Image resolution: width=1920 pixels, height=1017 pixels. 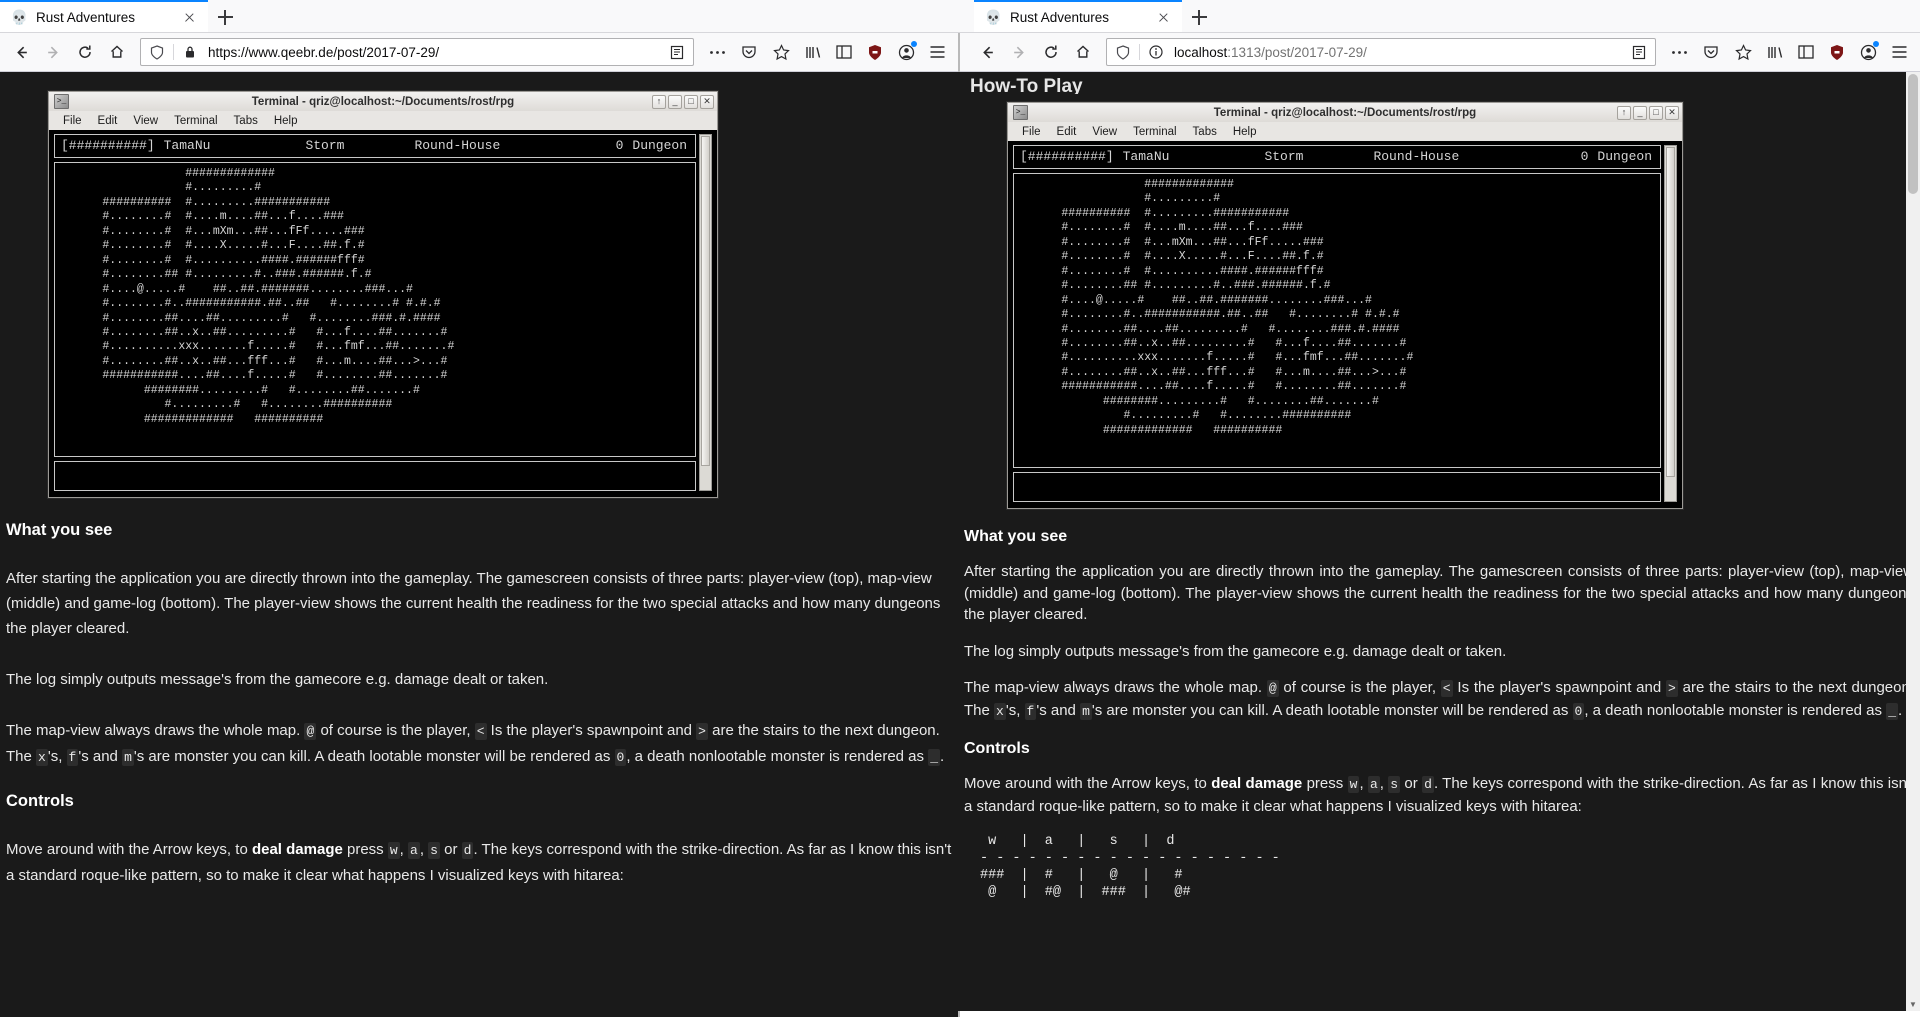 I want to click on terminal-menubar: File Edit View Terminal Tabs Help, so click(x=1345, y=131).